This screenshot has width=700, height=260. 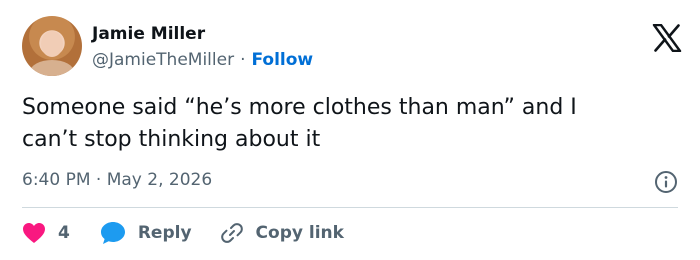 I want to click on x-logo-icon, so click(x=667, y=38).